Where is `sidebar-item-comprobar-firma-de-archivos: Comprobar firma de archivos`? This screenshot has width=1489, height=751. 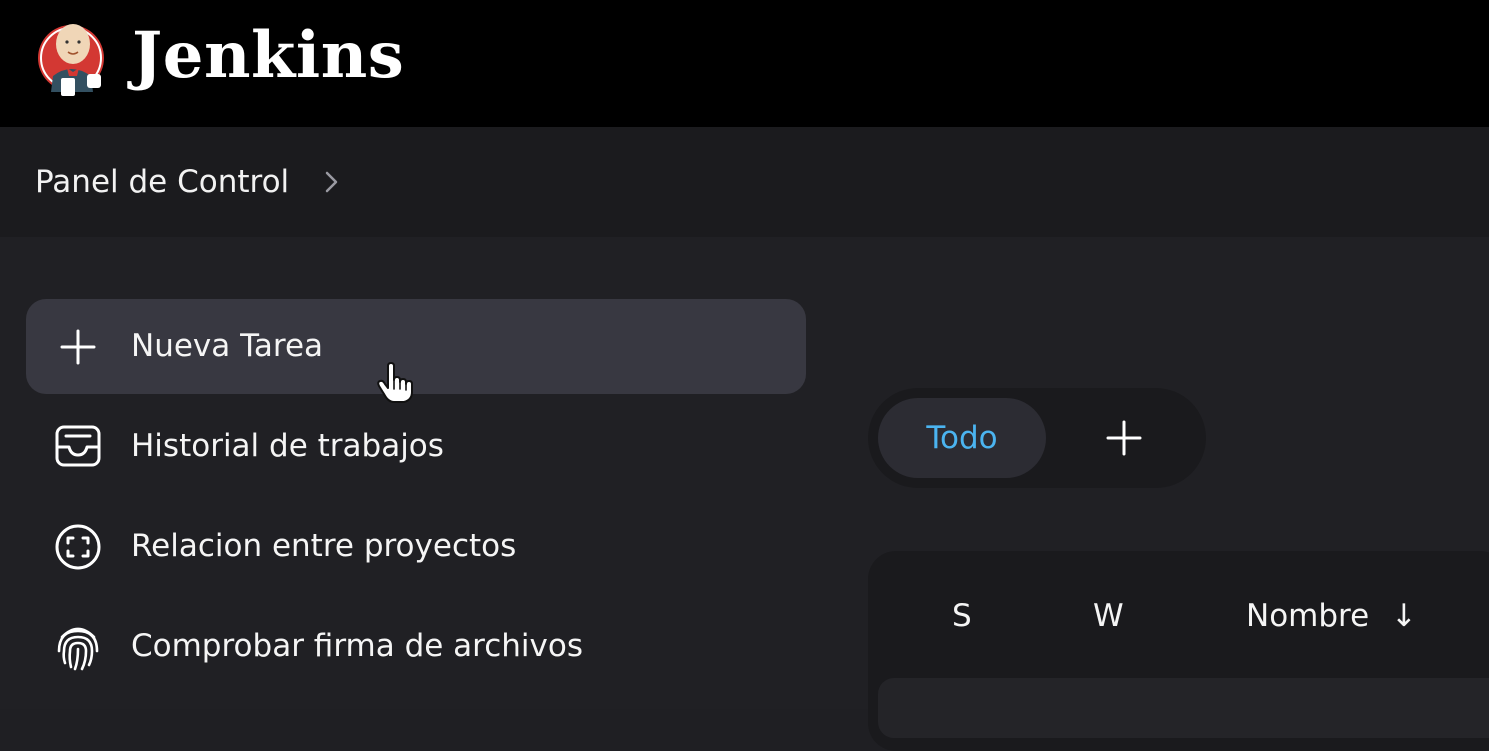
sidebar-item-comprobar-firma-de-archivos: Comprobar firma de archivos is located at coordinates (416, 646).